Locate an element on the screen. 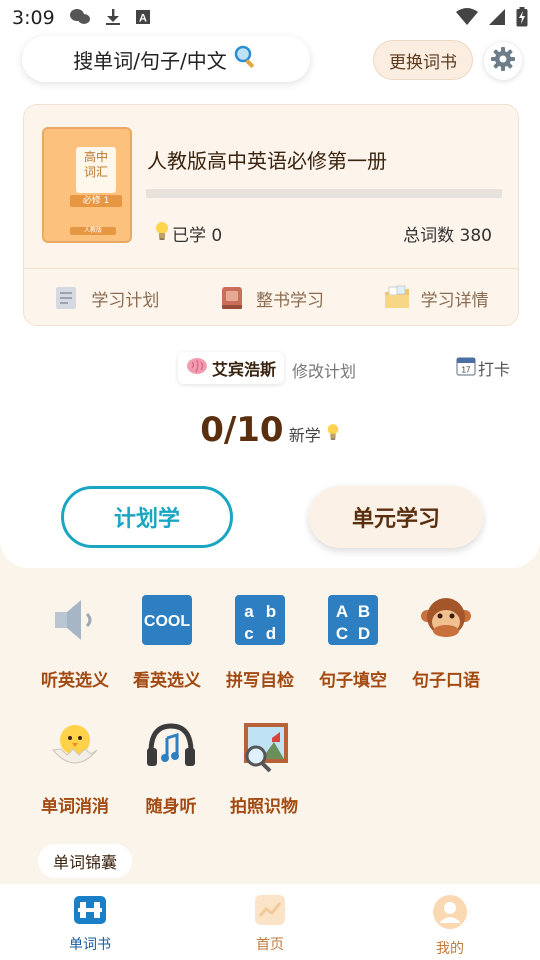 This screenshot has height=960, width=540. total-words: 总词数 380 is located at coordinates (447, 236).